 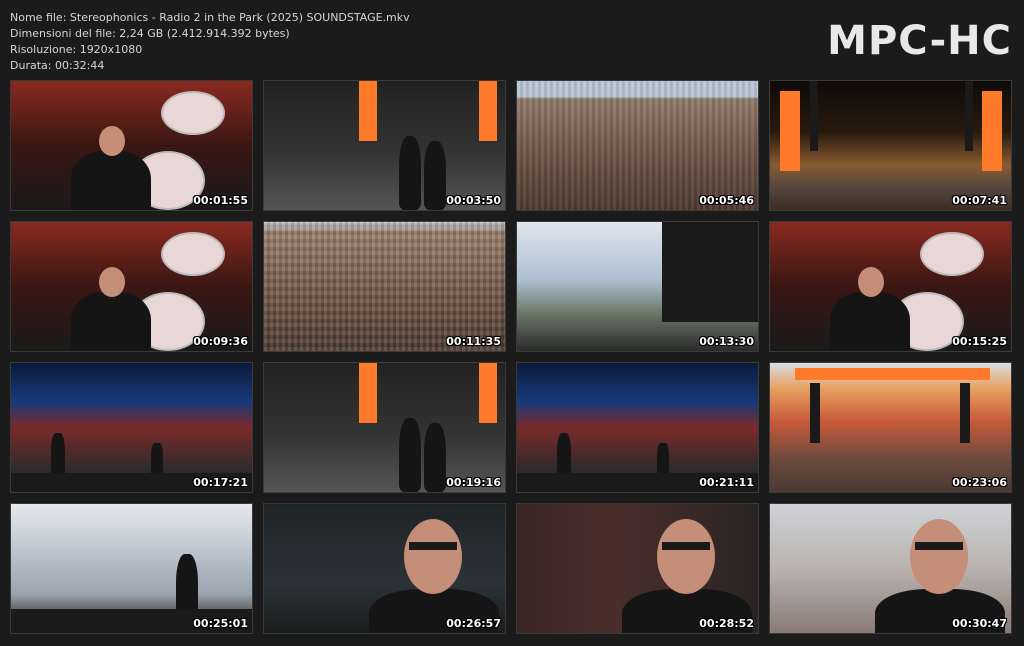 I want to click on thumbnail: 00:13:30, so click(x=637, y=286).